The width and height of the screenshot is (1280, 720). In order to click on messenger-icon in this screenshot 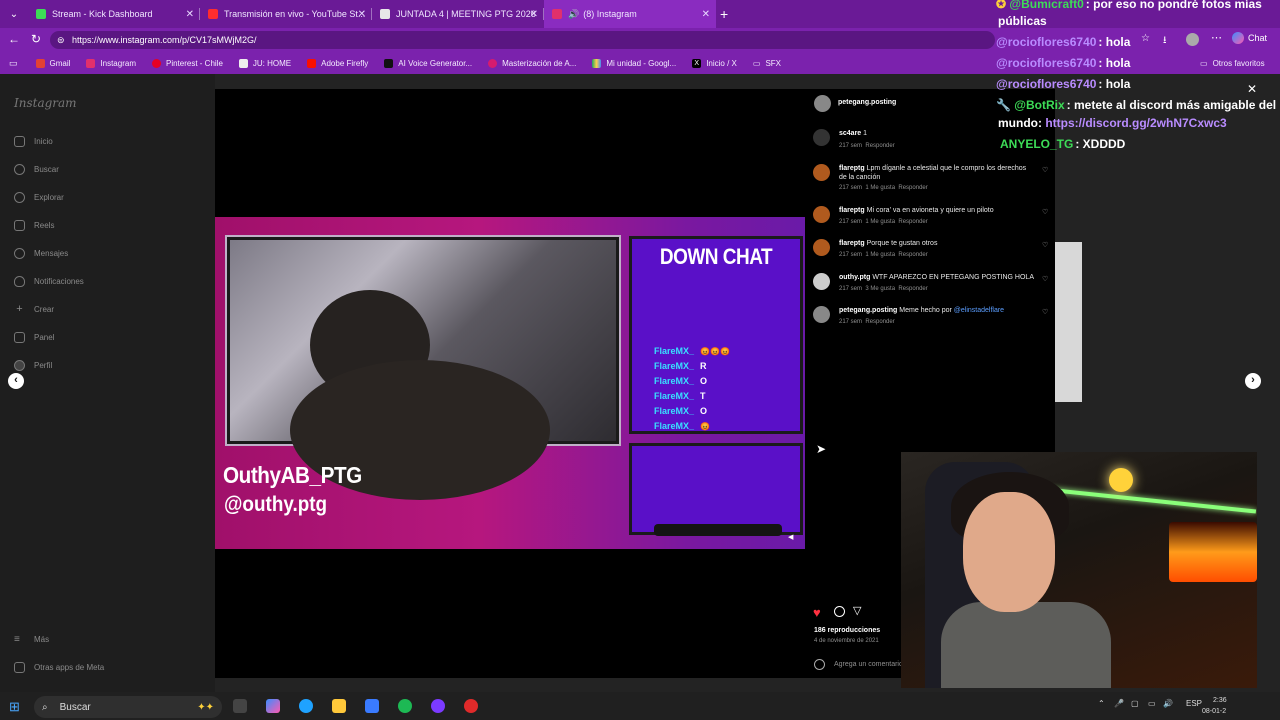, I will do `click(19, 253)`.